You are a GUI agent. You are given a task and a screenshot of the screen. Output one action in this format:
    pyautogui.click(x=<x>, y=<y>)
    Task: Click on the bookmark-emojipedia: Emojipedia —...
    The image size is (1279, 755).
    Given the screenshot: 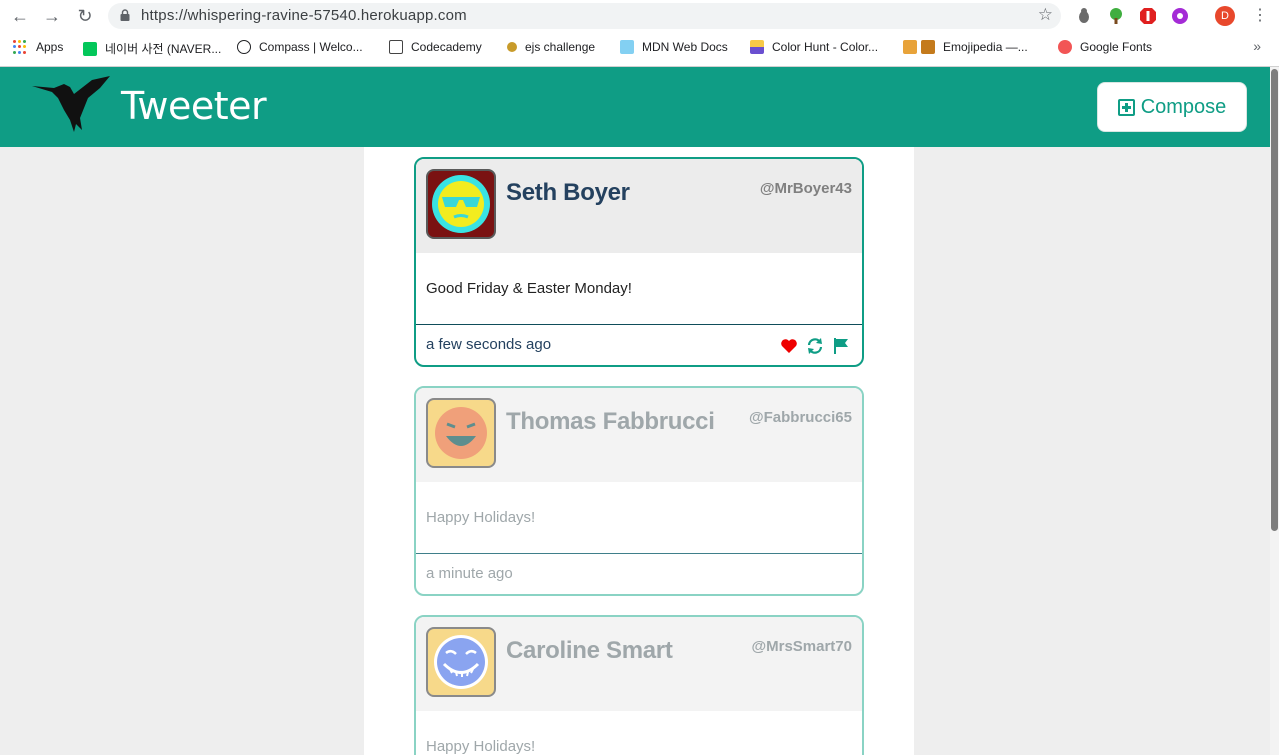 What is the action you would take?
    pyautogui.click(x=965, y=47)
    